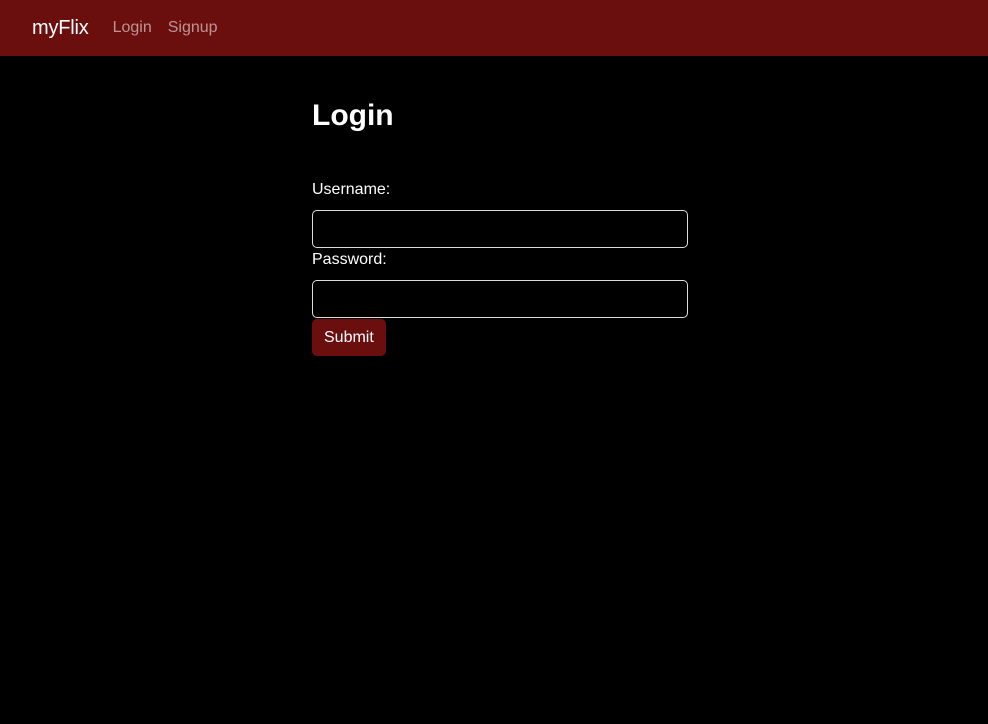 The height and width of the screenshot is (724, 988). Describe the element at coordinates (353, 115) in the screenshot. I see `page-title: Login` at that location.